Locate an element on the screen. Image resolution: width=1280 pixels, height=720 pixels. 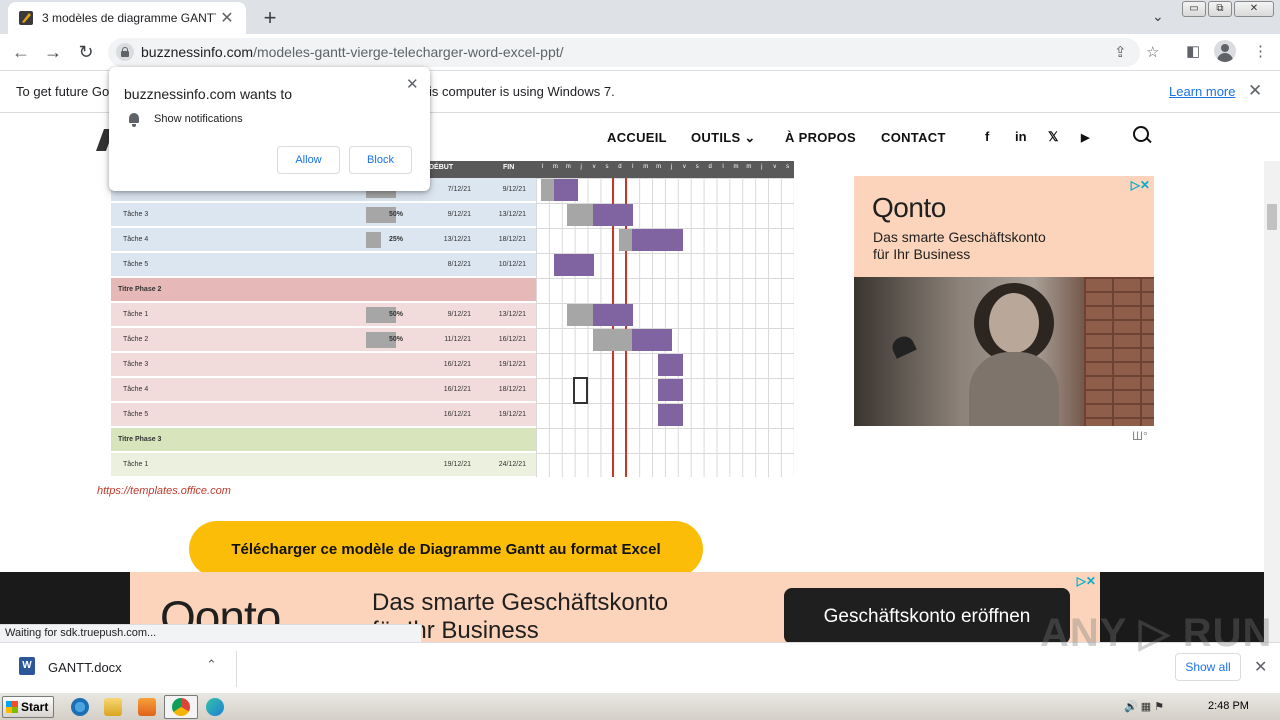
gantt-percent: 50% is located at coordinates (396, 339).